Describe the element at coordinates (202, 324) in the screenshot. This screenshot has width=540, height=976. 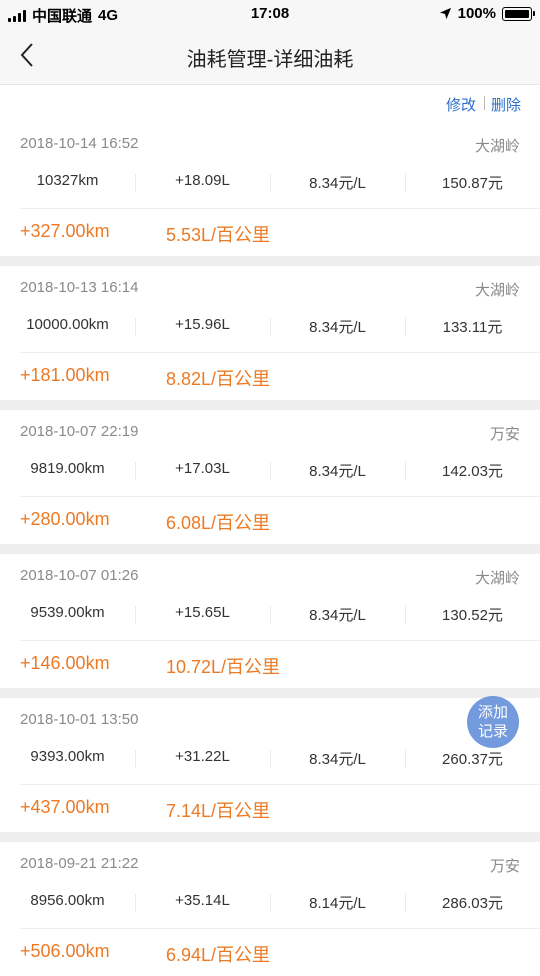
I see `record-fuel-added: +15.96L` at that location.